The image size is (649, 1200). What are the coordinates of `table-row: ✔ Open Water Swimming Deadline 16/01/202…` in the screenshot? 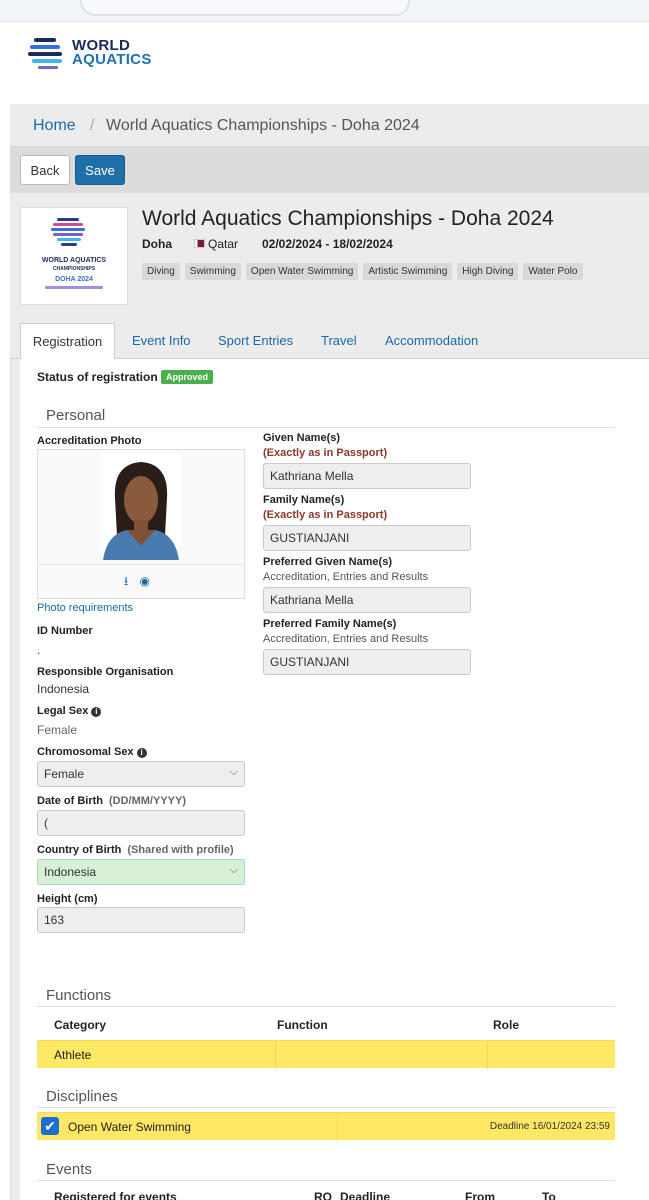 It's located at (326, 1126).